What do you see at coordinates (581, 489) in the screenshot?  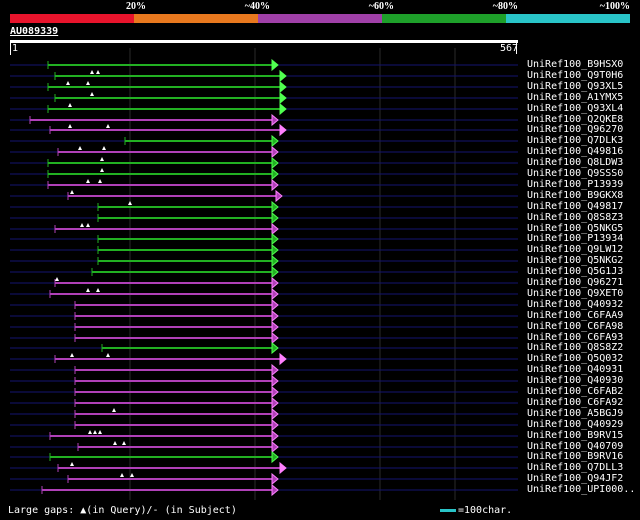 I see `hit-label-link: UniRef100_UPI000..` at bounding box center [581, 489].